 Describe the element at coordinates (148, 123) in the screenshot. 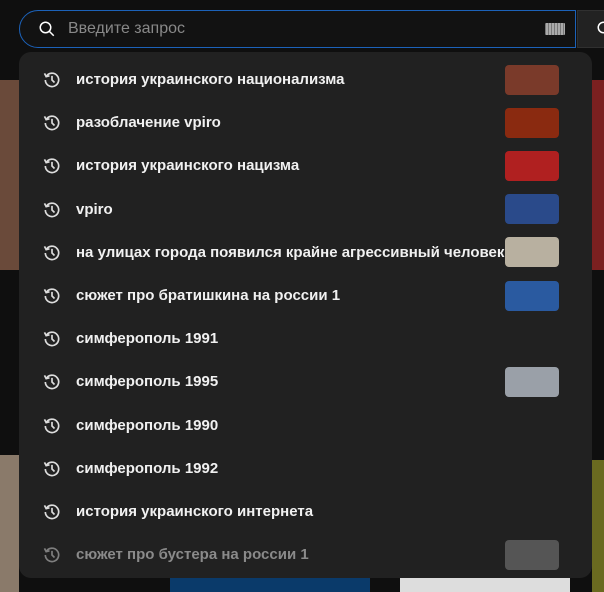

I see `suggestion-text: разоблачение vpiro` at that location.